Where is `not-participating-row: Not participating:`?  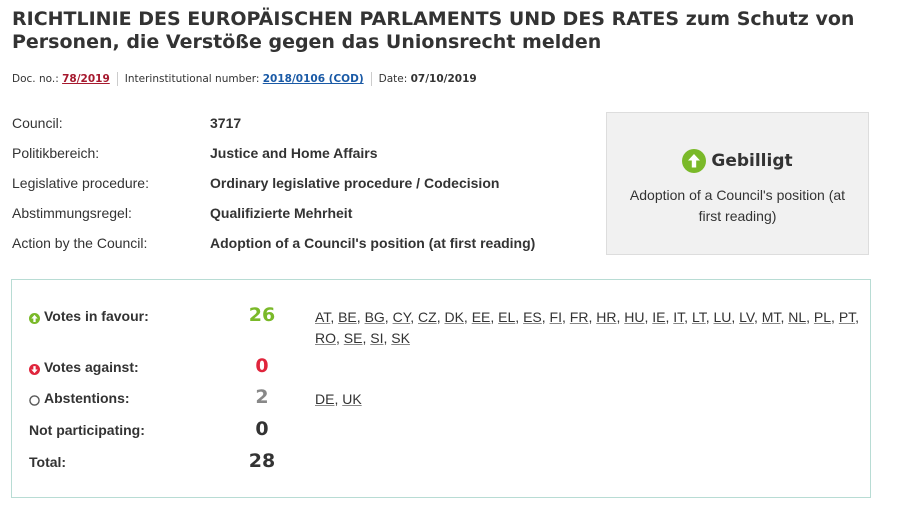 not-participating-row: Not participating: is located at coordinates (87, 430).